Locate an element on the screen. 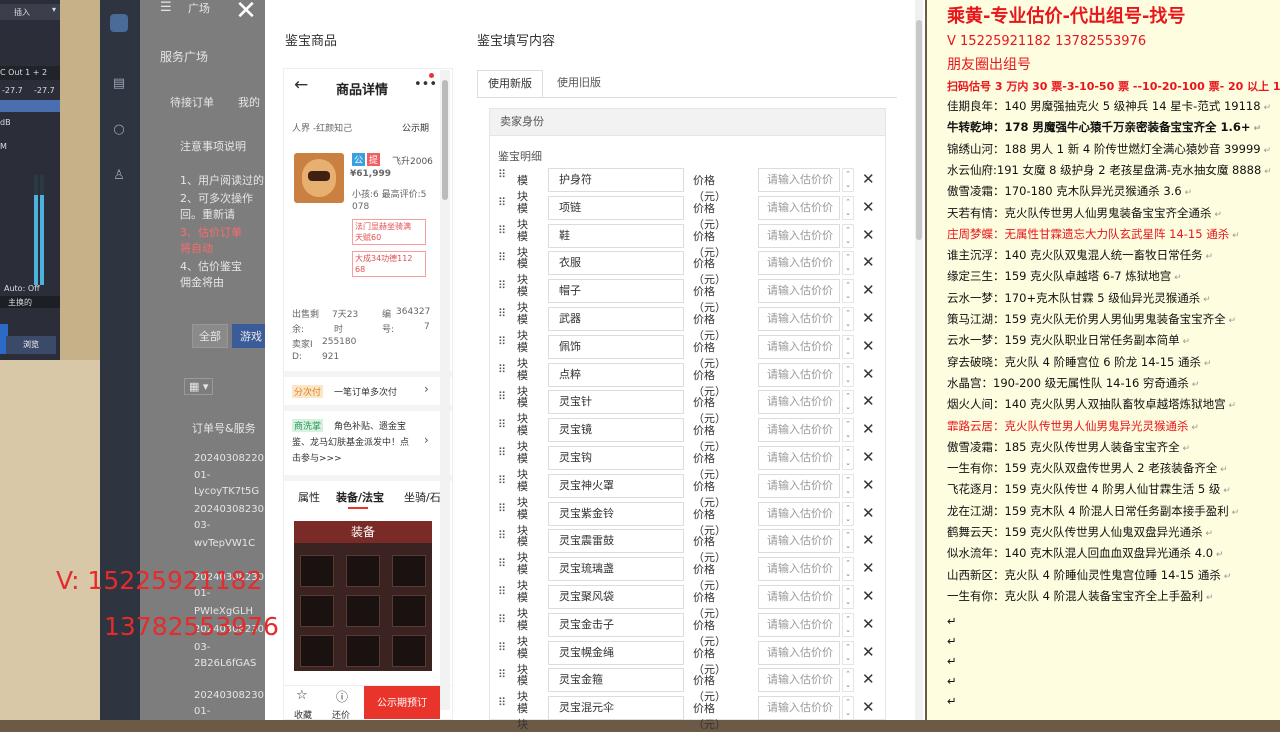 This screenshot has height=732, width=1280. browse-button: 浏览 is located at coordinates (31, 345).